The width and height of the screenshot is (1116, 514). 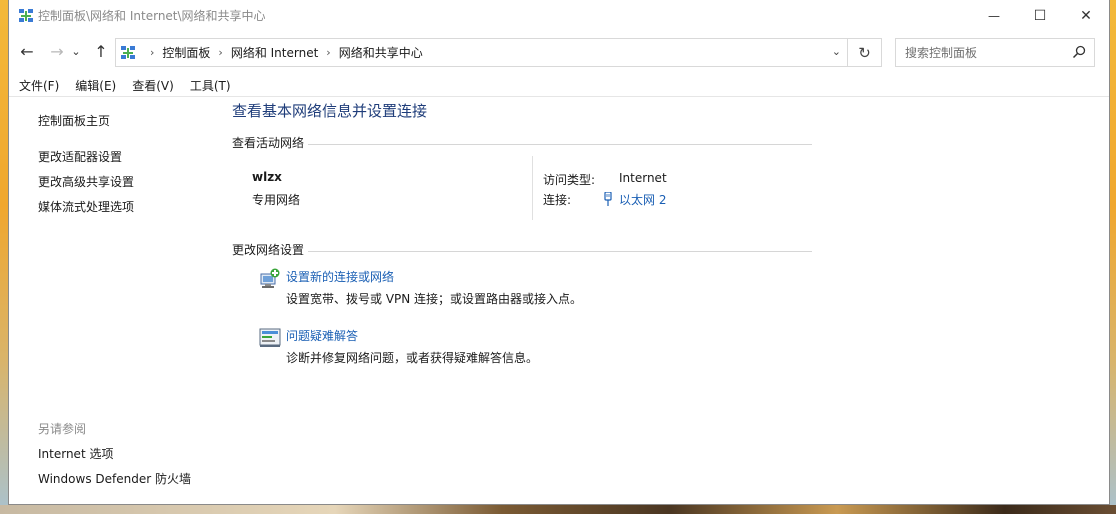 I want to click on ethernet-connection-link: 以太网 2, so click(x=642, y=199).